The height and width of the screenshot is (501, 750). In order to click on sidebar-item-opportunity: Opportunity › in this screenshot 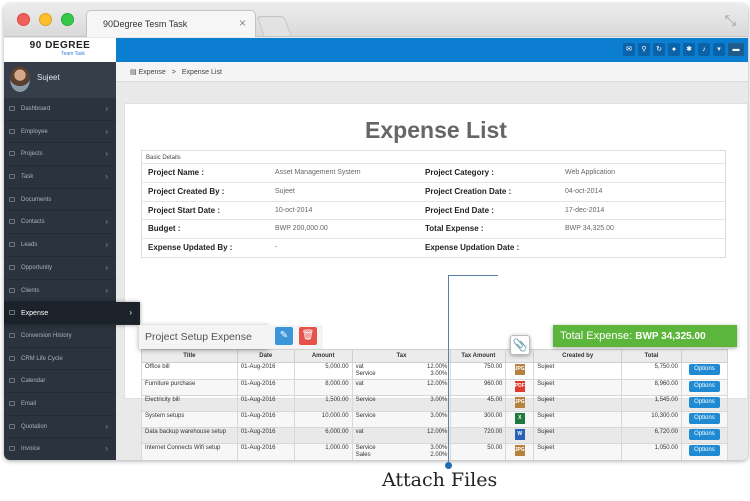, I will do `click(60, 268)`.